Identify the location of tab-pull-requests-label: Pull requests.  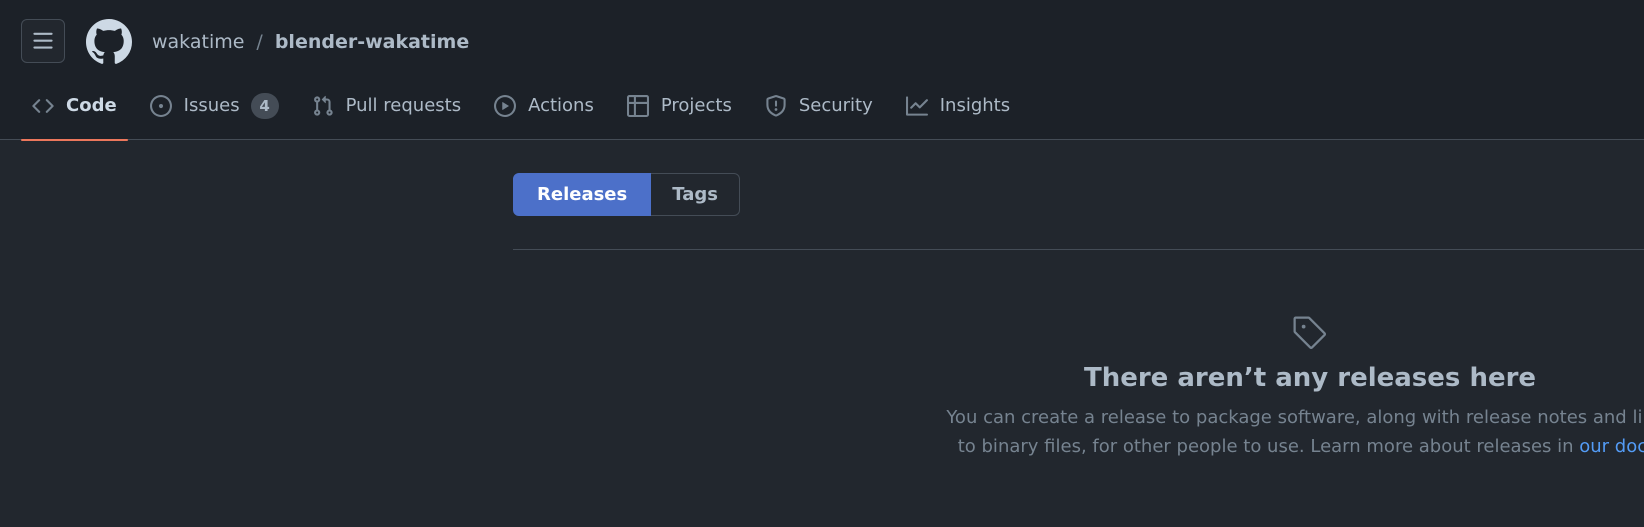
(403, 105).